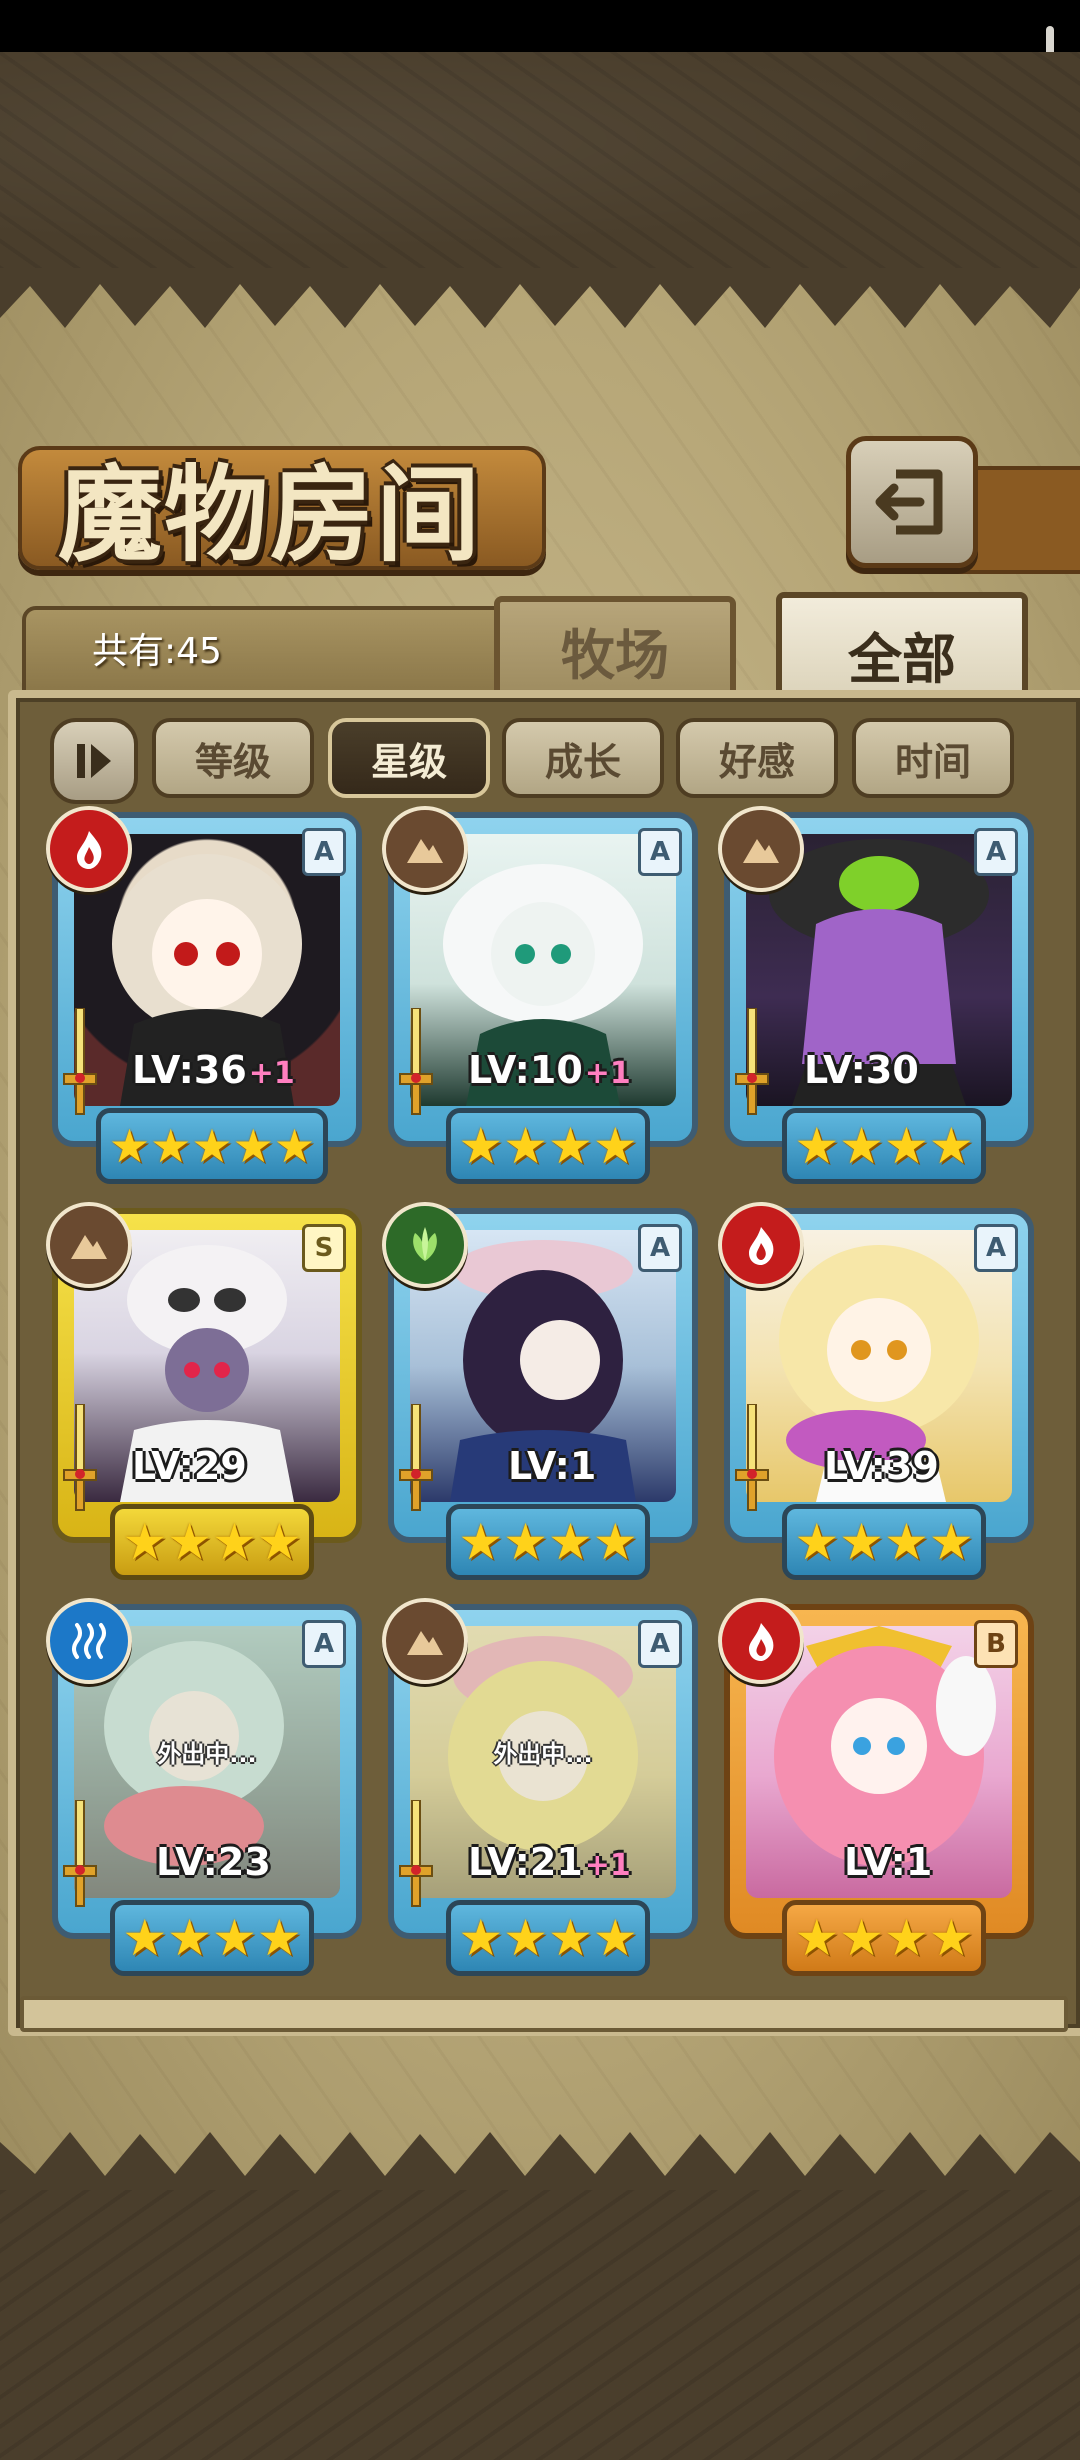  Describe the element at coordinates (876, 995) in the screenshot. I see `monster-card-3: A LV:30 ★ ★ ★ ★` at that location.